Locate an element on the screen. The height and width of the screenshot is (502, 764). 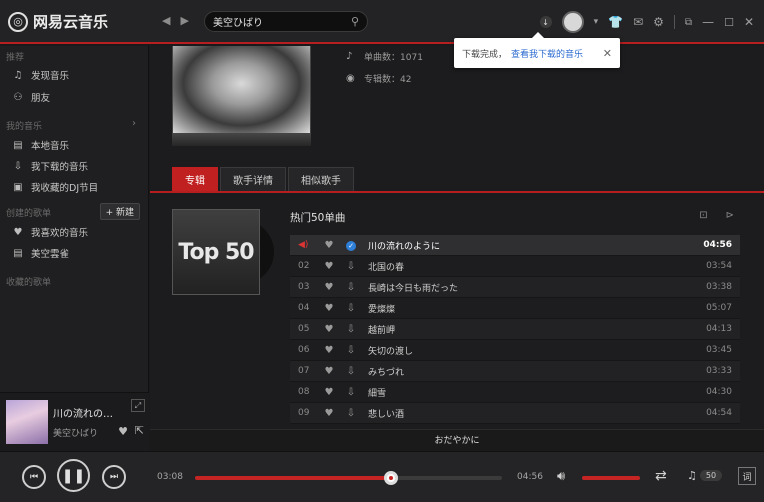
sidebar-item-label: 本地音乐 is located at coordinates (50, 146).